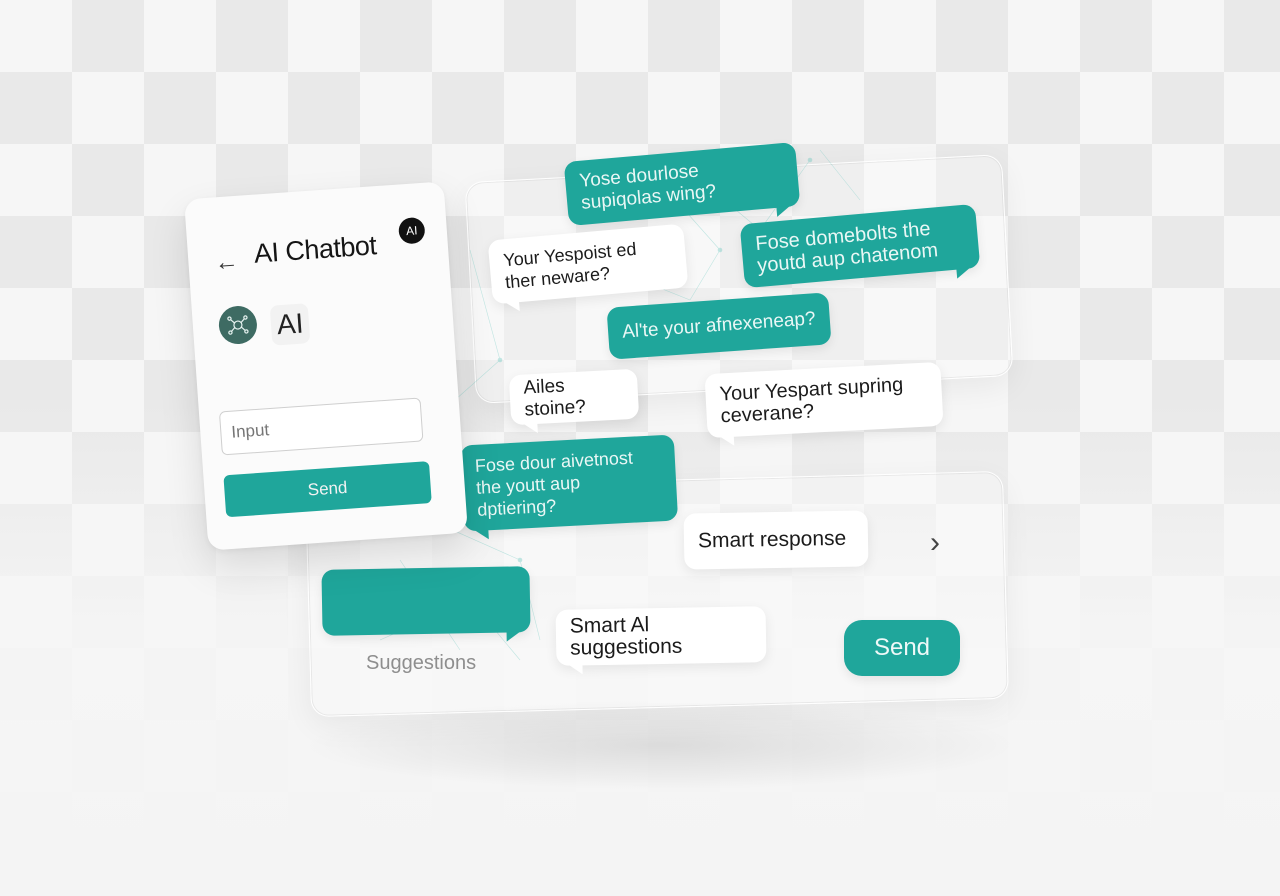  What do you see at coordinates (315, 249) in the screenshot?
I see `page-title: AI Chatbot` at bounding box center [315, 249].